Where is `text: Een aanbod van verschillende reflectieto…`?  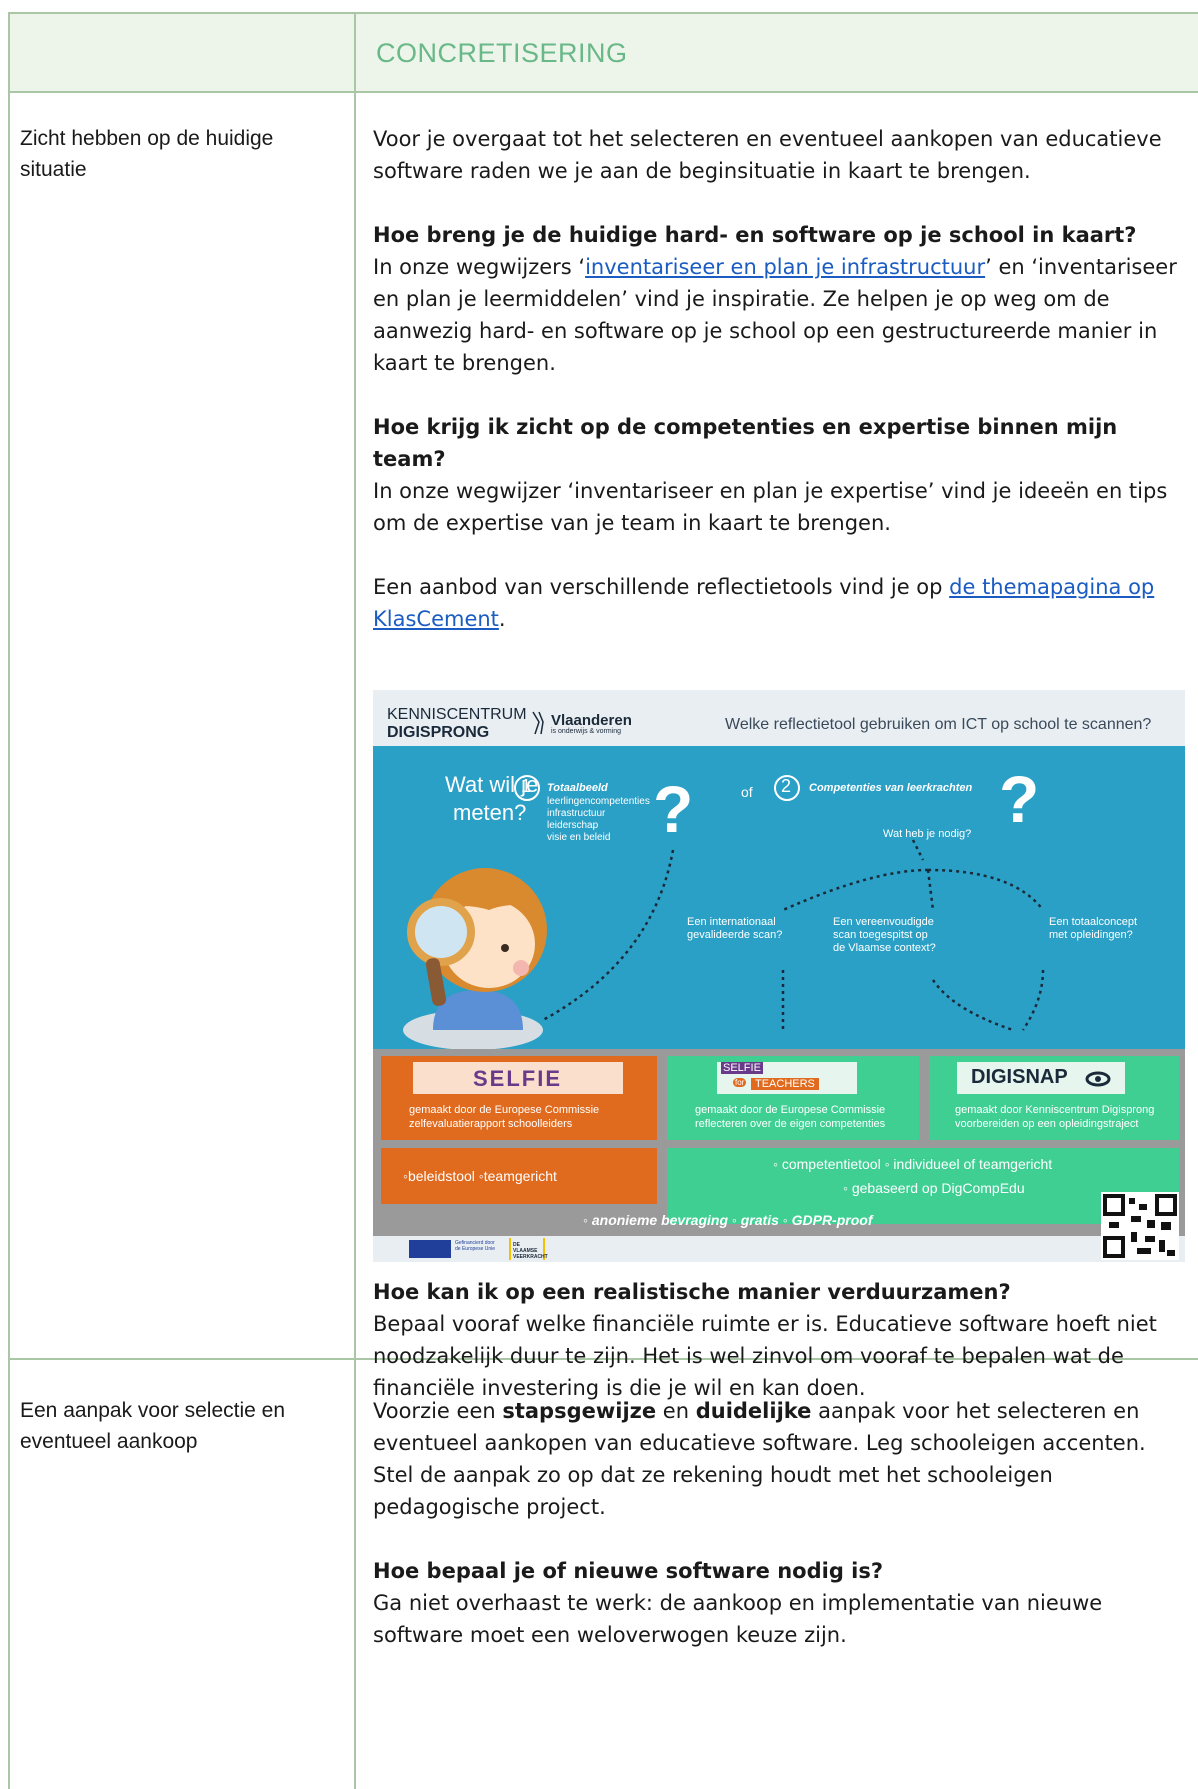 text: Een aanbod van verschillende reflectieto… is located at coordinates (661, 587).